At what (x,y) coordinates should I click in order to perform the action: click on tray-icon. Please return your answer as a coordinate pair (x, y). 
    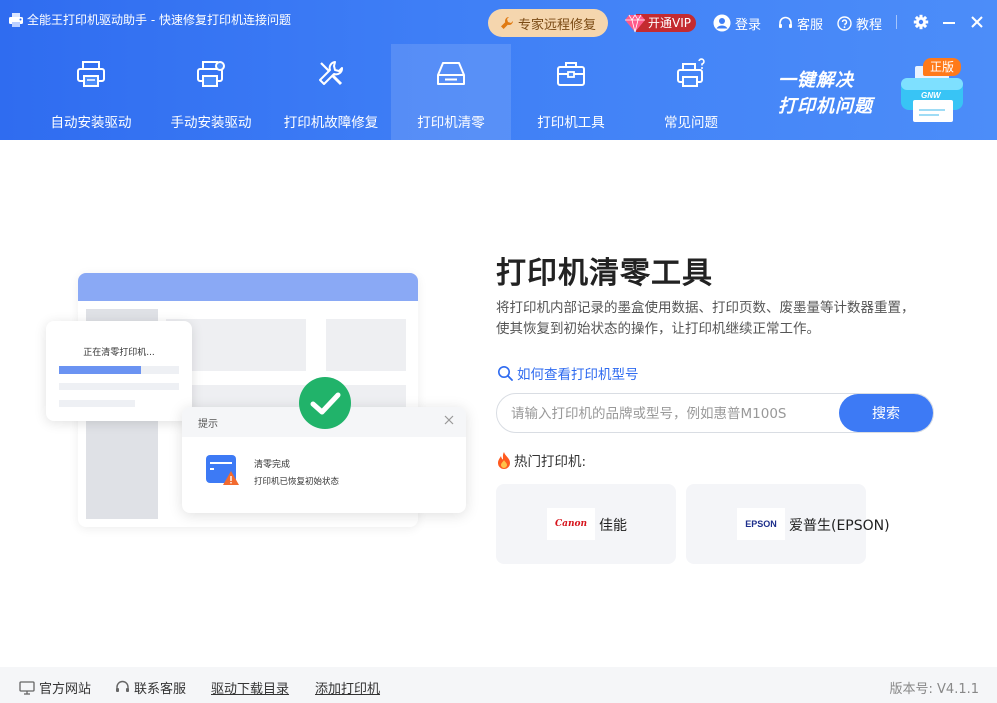
    Looking at the image, I should click on (451, 73).